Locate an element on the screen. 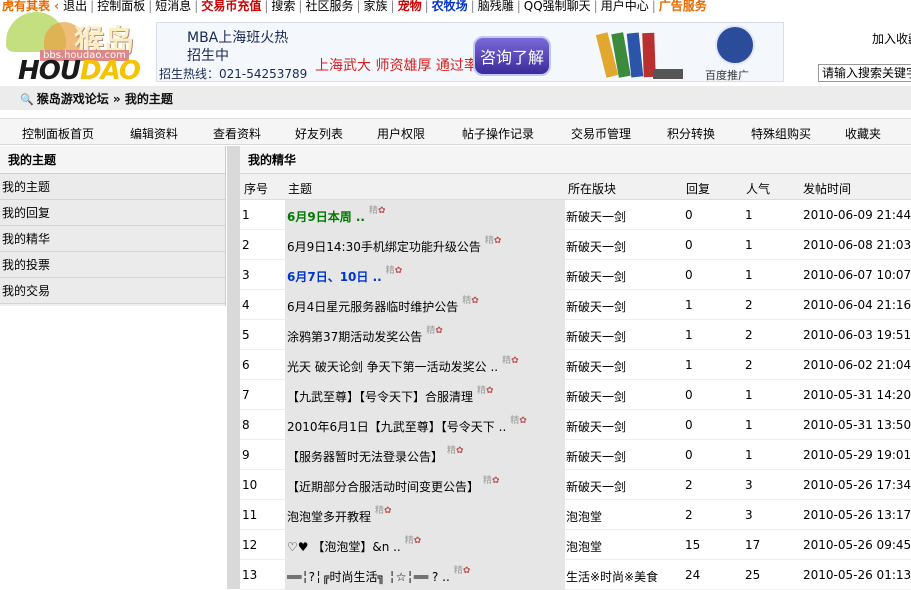 Image resolution: width=911 pixels, height=590 pixels. post-time: 2010-06-09 21:44 is located at coordinates (857, 215).